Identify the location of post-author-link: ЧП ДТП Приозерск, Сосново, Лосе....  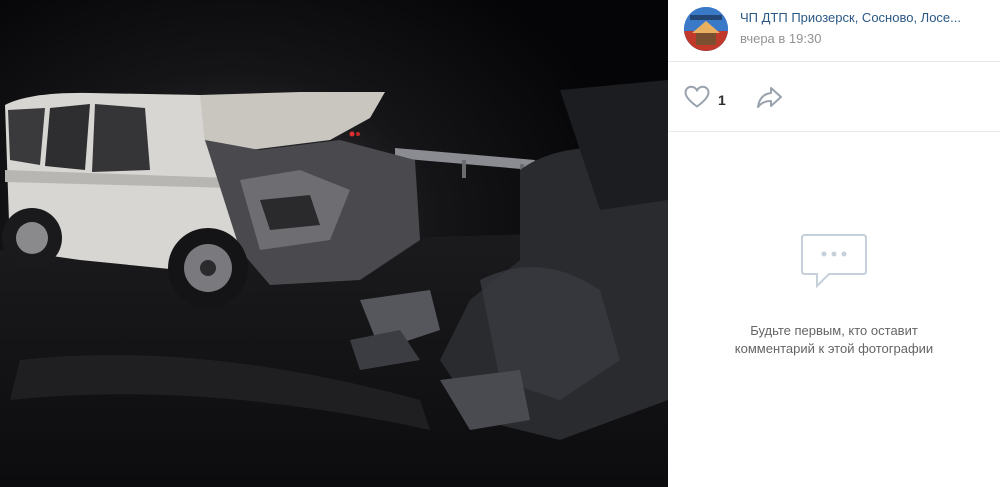
(865, 17).